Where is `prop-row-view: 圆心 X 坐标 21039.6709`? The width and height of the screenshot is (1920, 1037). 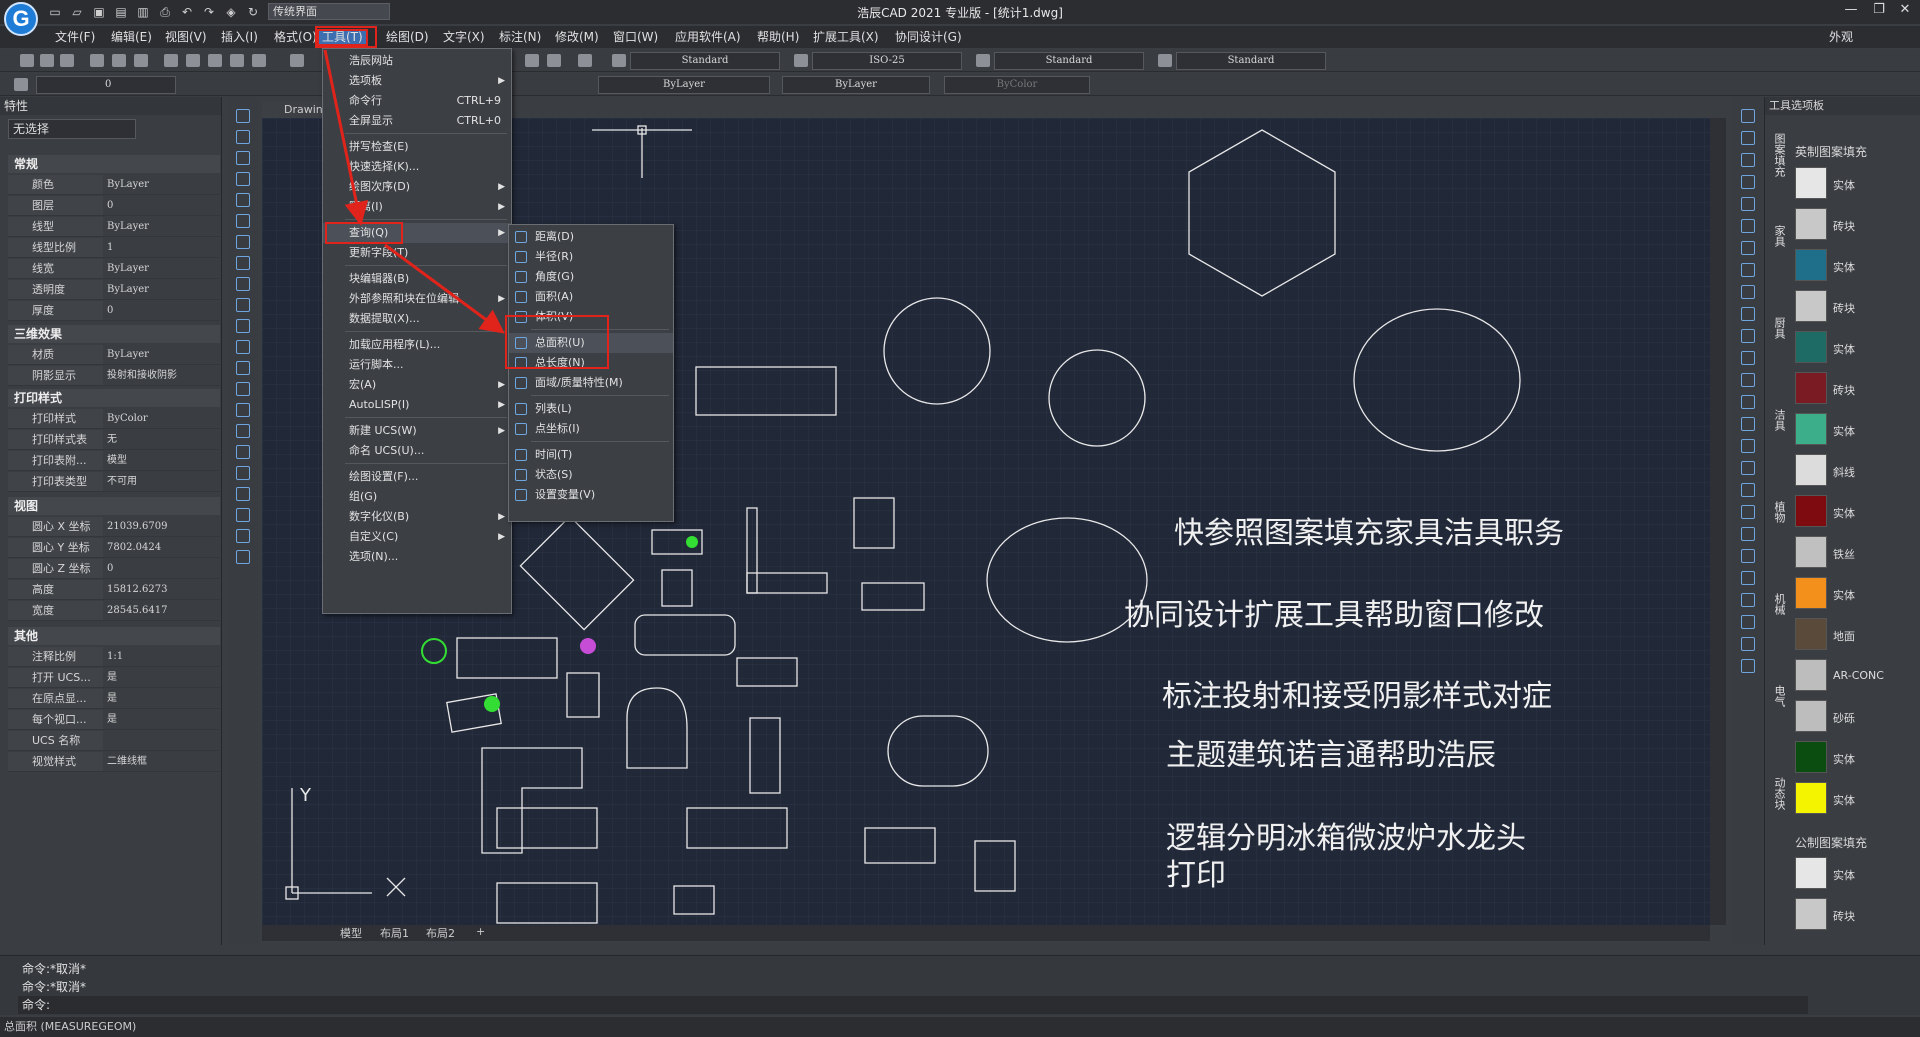
prop-row-view: 圆心 X 坐标 21039.6709 is located at coordinates (114, 527).